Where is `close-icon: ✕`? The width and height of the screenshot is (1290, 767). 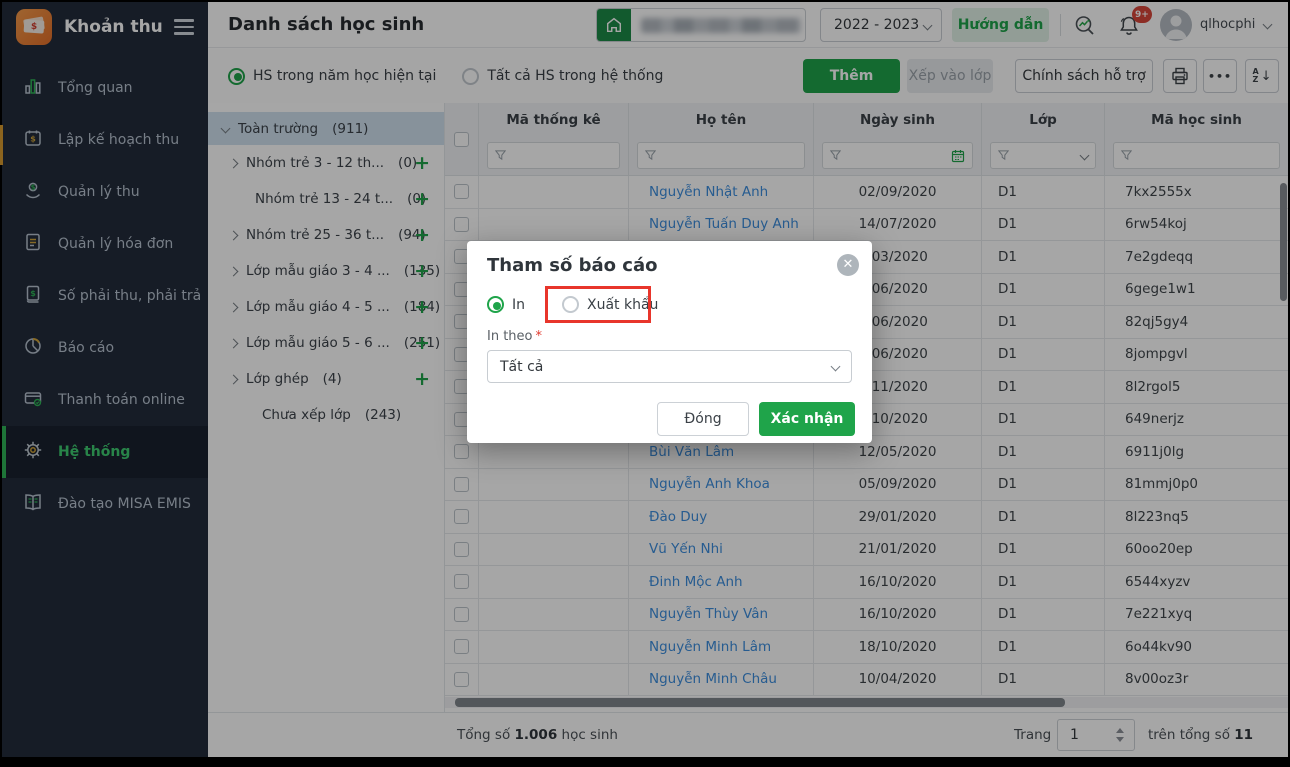
close-icon: ✕ is located at coordinates (848, 265).